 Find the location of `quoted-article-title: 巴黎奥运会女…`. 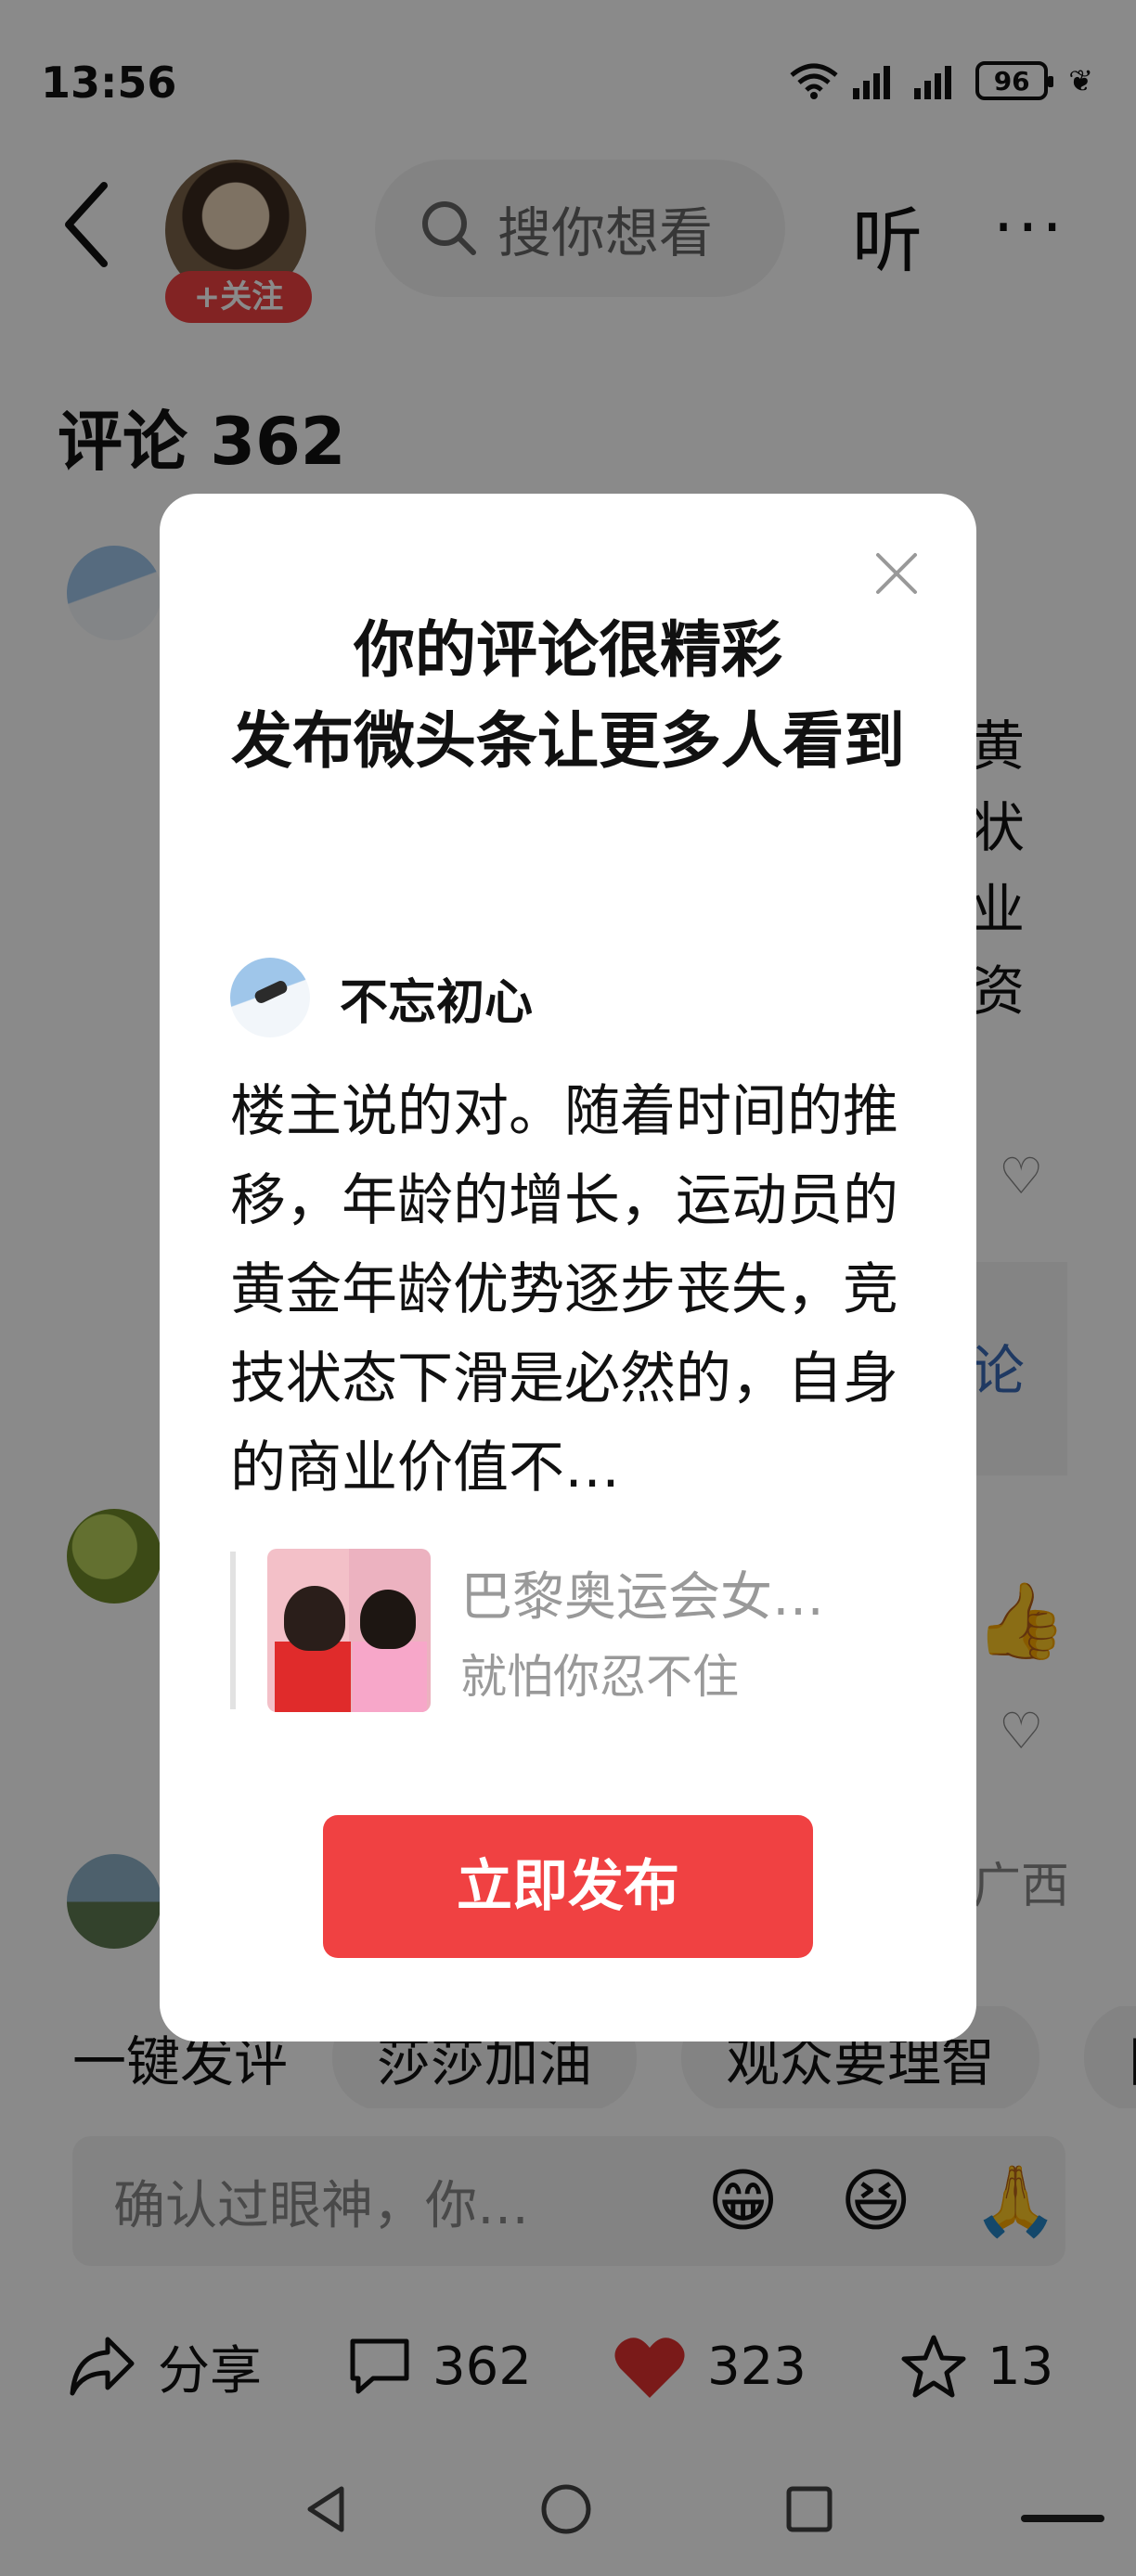

quoted-article-title: 巴黎奥运会女… is located at coordinates (642, 1597).